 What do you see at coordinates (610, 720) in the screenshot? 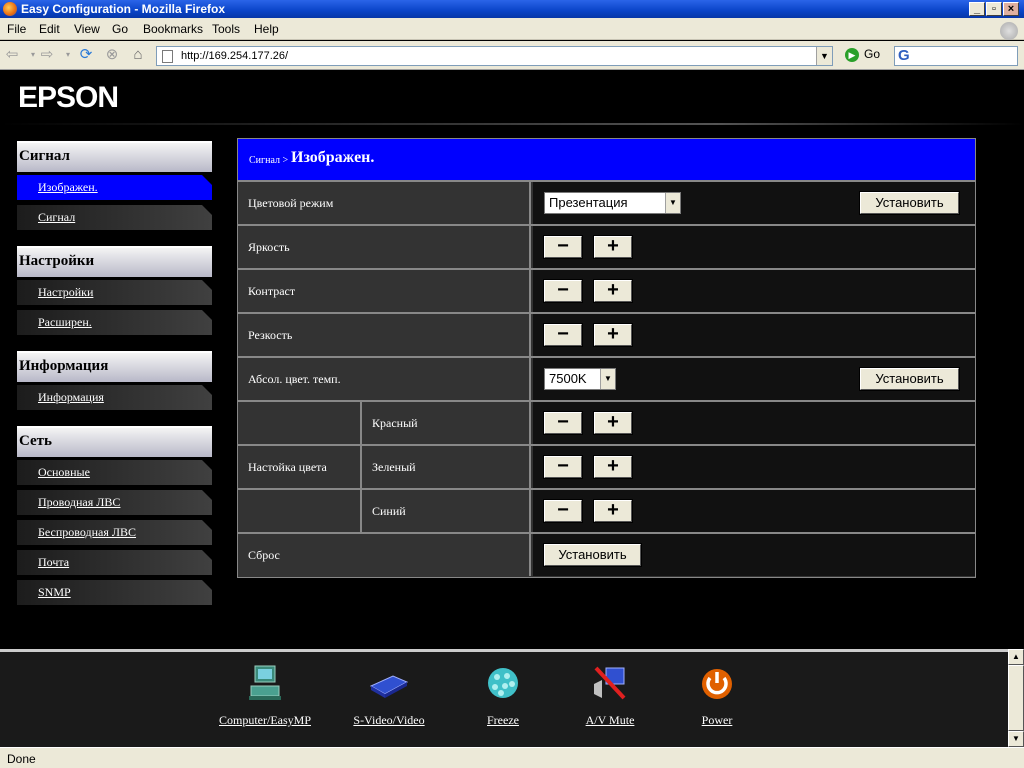
I see `dock-av-mute-label: A/V Mute` at bounding box center [610, 720].